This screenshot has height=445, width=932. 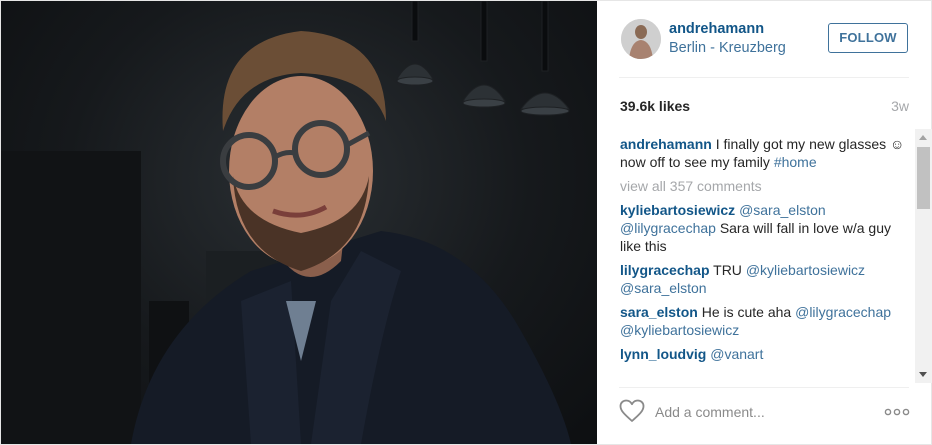 I want to click on comment-author: sara_elston, so click(x=659, y=312).